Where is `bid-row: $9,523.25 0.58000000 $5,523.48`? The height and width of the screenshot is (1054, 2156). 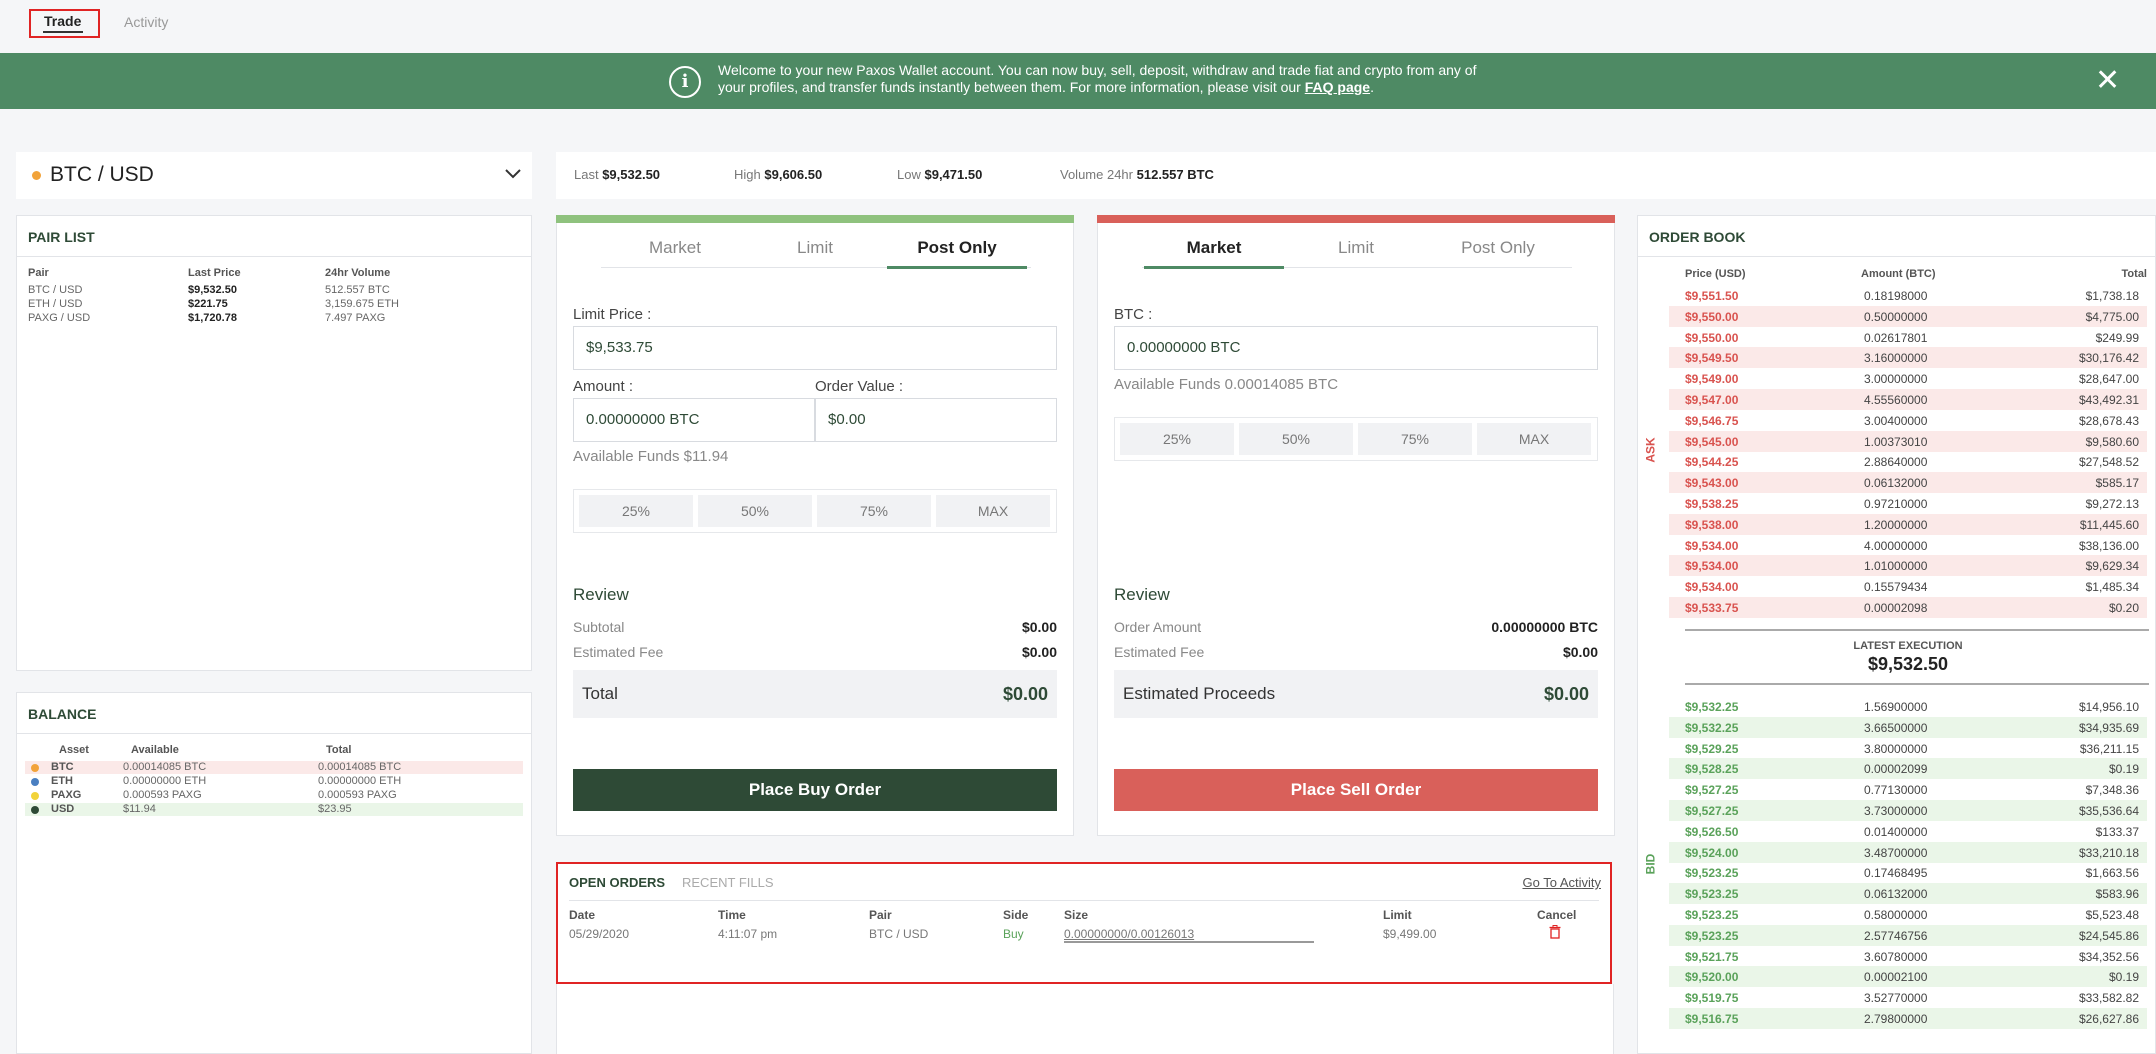 bid-row: $9,523.25 0.58000000 $5,523.48 is located at coordinates (1908, 914).